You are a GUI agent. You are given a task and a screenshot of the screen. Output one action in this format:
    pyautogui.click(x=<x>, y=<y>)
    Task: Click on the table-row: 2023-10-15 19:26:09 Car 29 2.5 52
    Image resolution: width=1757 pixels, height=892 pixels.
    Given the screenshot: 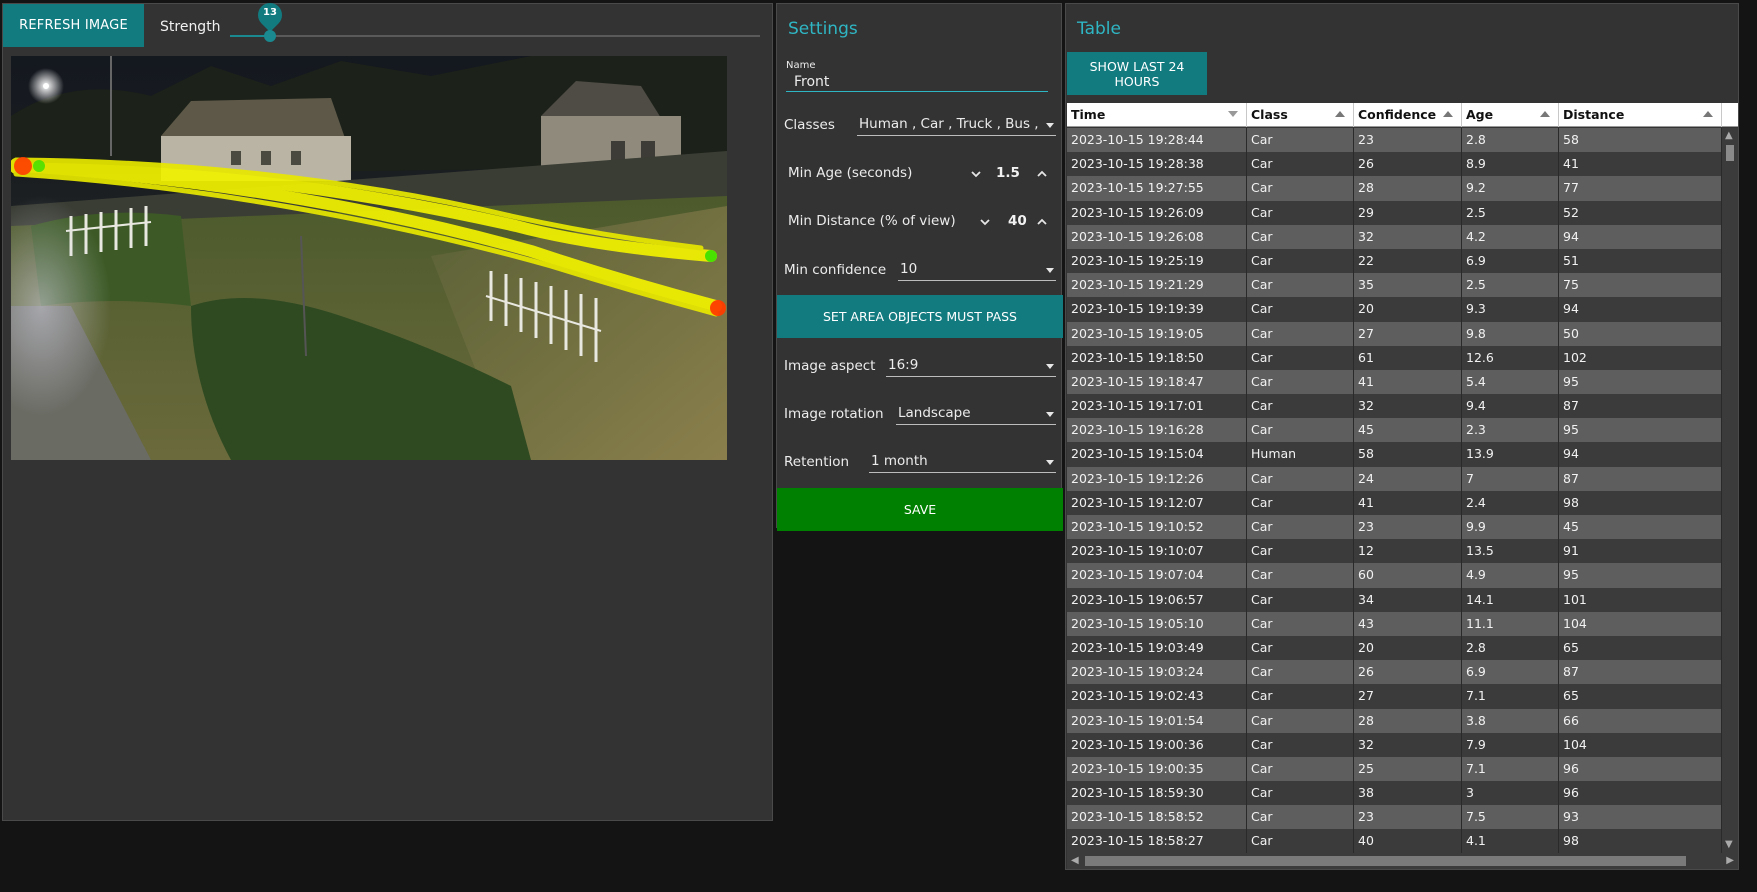 What is the action you would take?
    pyautogui.click(x=1394, y=212)
    